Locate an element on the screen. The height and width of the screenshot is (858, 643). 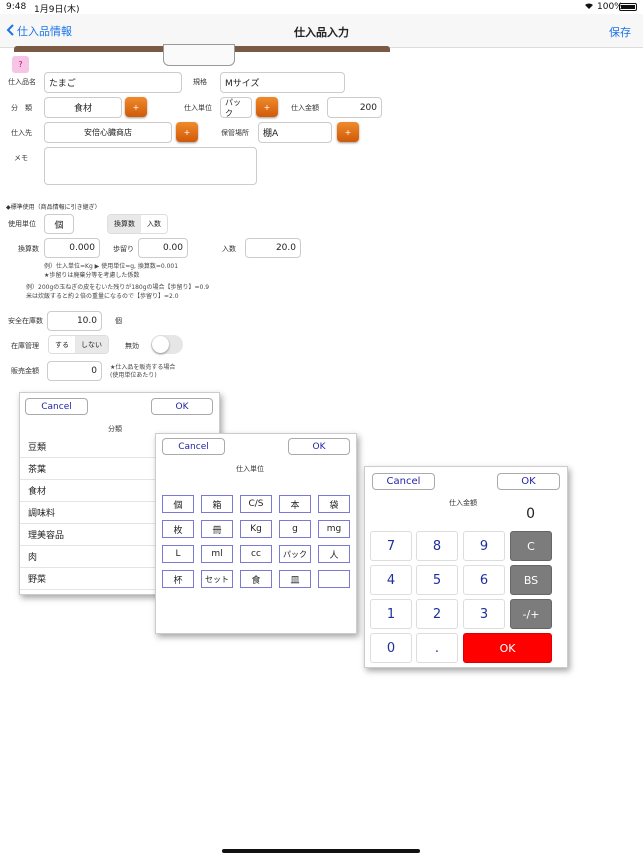
price-cancel-button: Cancel is located at coordinates (403, 481).